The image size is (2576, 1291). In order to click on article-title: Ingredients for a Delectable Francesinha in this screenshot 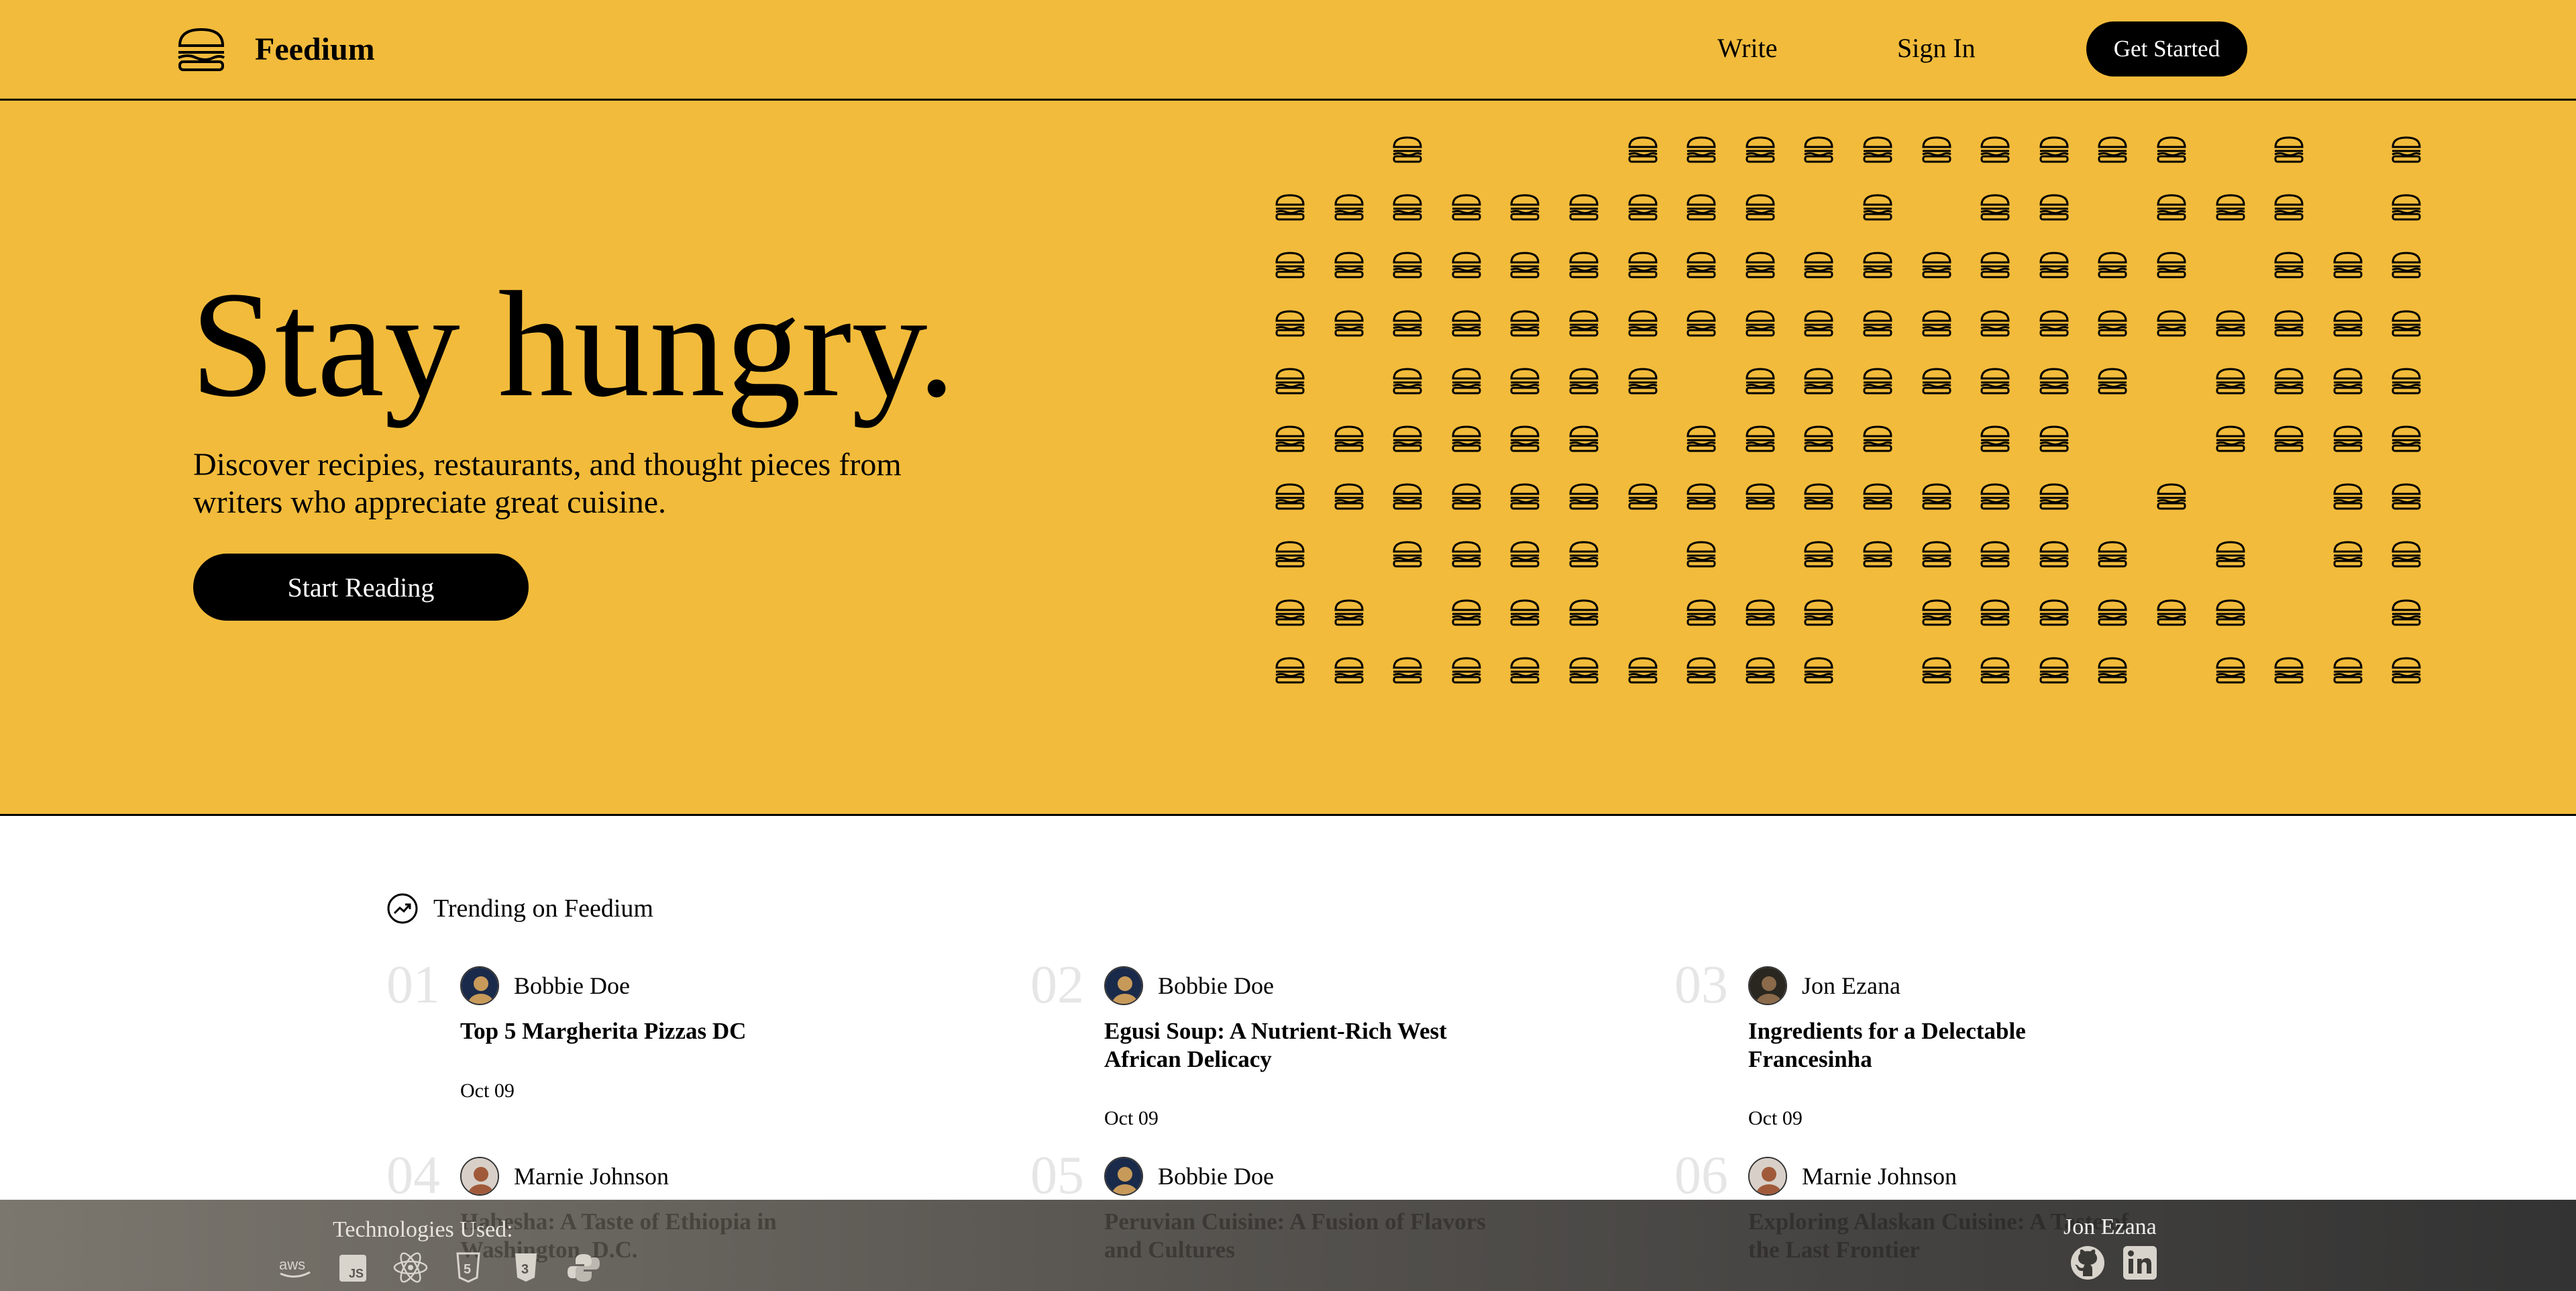, I will do `click(1949, 1045)`.